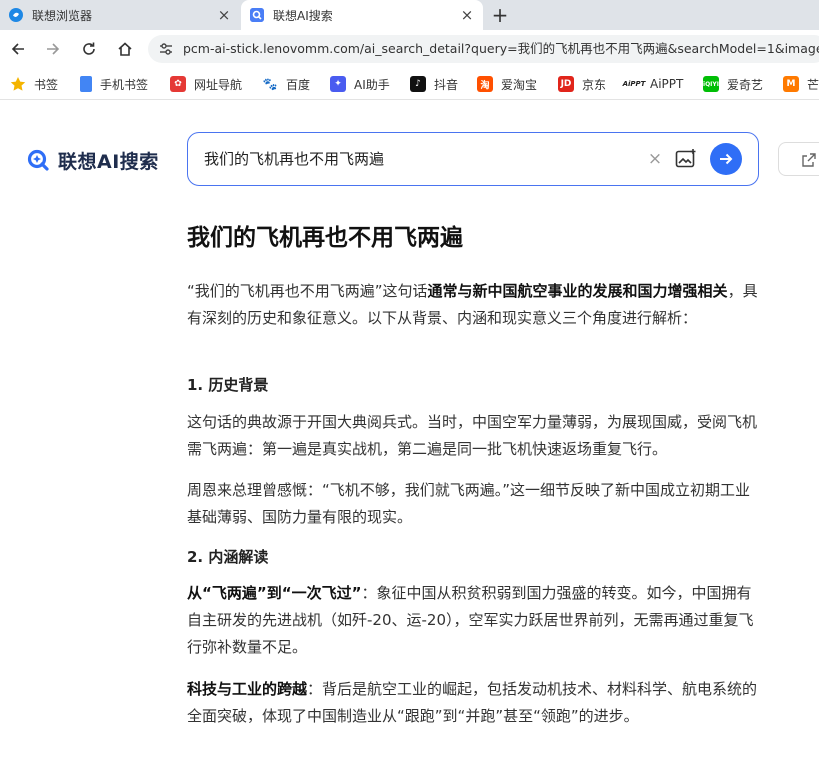 The image size is (819, 761). What do you see at coordinates (577, 291) in the screenshot?
I see `intro-bold-text: 通常与新中国航空事业的发展和国力增强相关` at bounding box center [577, 291].